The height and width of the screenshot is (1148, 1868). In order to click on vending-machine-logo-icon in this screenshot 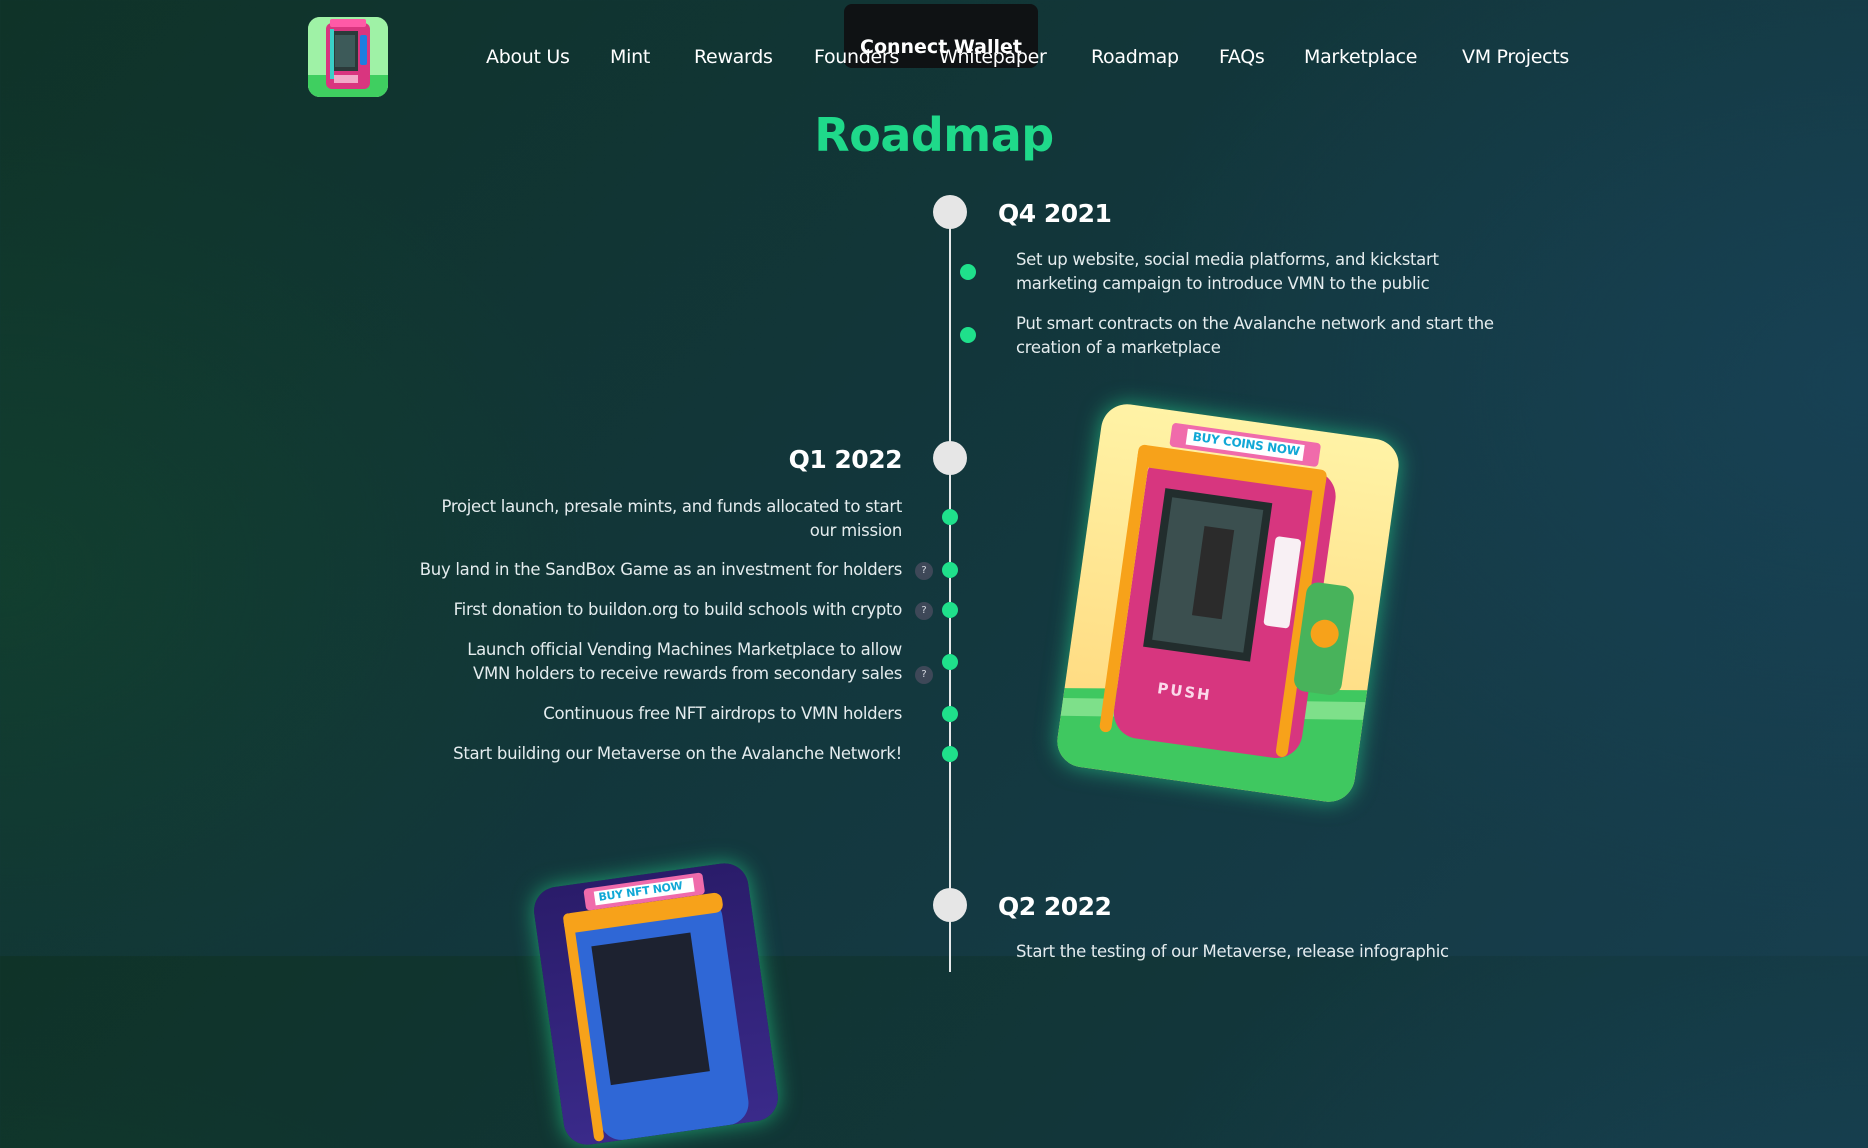, I will do `click(348, 57)`.